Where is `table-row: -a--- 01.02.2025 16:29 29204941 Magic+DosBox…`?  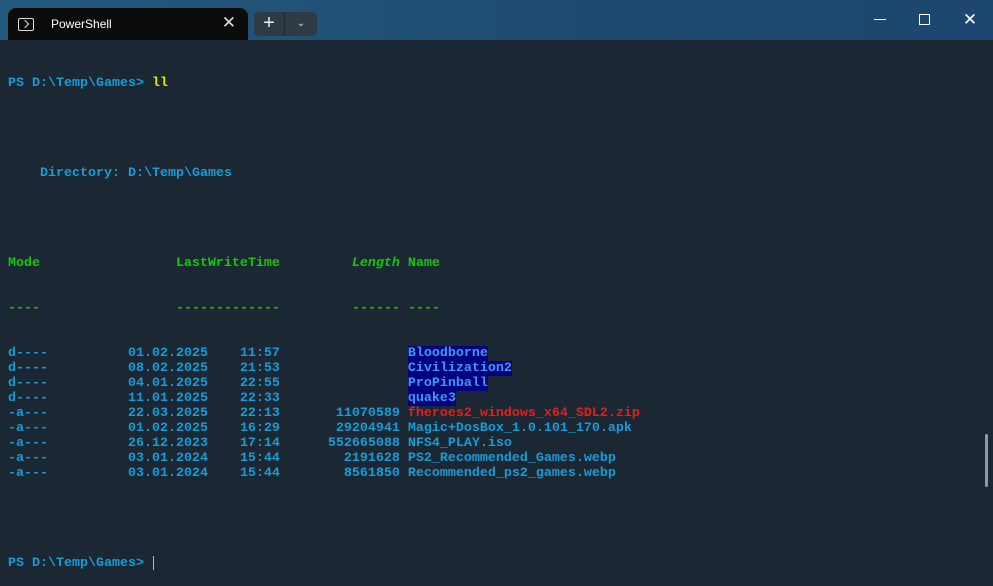 table-row: -a--- 01.02.2025 16:29 29204941 Magic+DosBox… is located at coordinates (324, 428).